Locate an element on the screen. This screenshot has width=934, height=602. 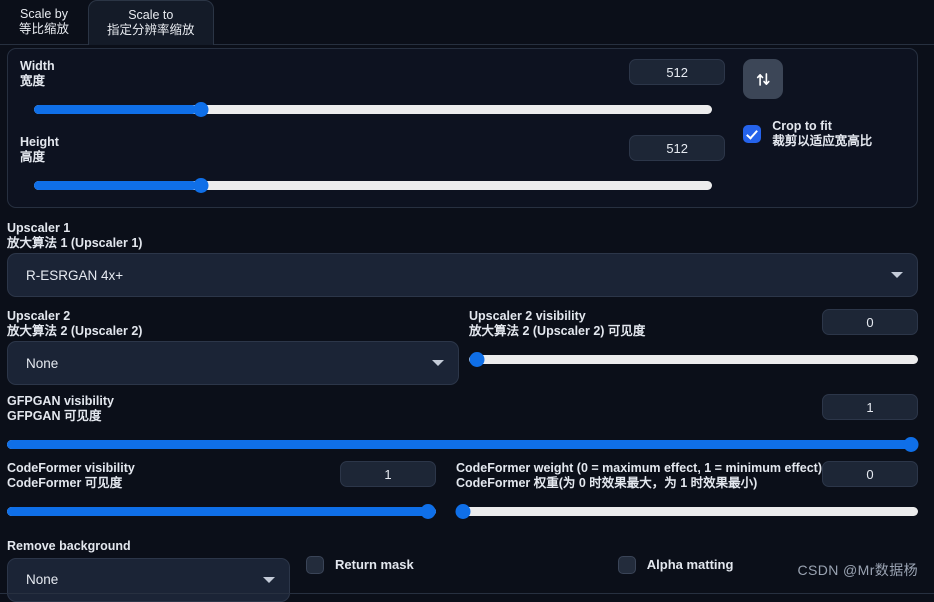
height-slider is located at coordinates (373, 185).